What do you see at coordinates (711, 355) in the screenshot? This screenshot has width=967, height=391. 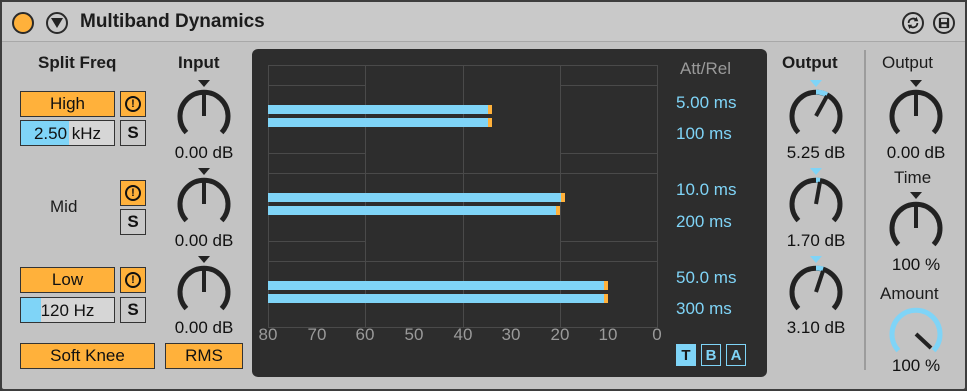 I see `mode-b-button: B` at bounding box center [711, 355].